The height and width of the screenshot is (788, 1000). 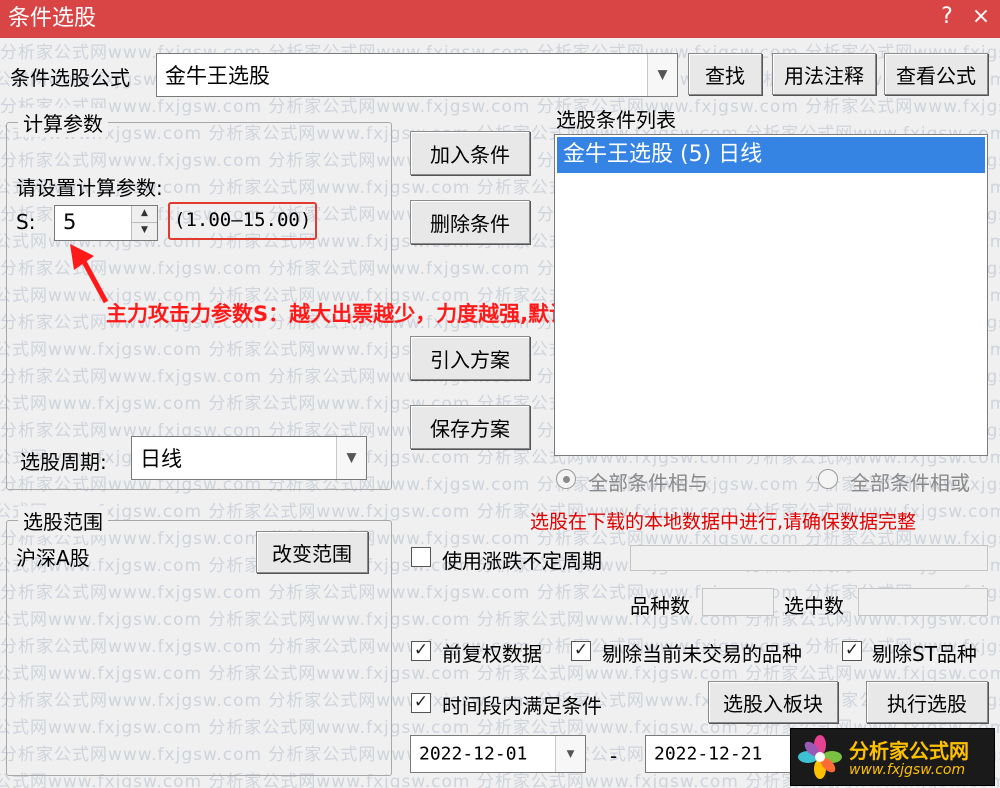 I want to click on variety-count-label: 品种数, so click(x=660, y=606).